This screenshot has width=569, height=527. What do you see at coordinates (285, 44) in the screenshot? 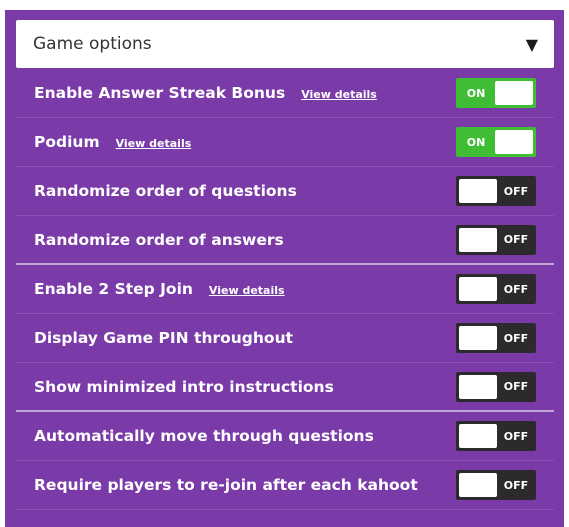
I see `game-options-dropdown: Game options ▼` at bounding box center [285, 44].